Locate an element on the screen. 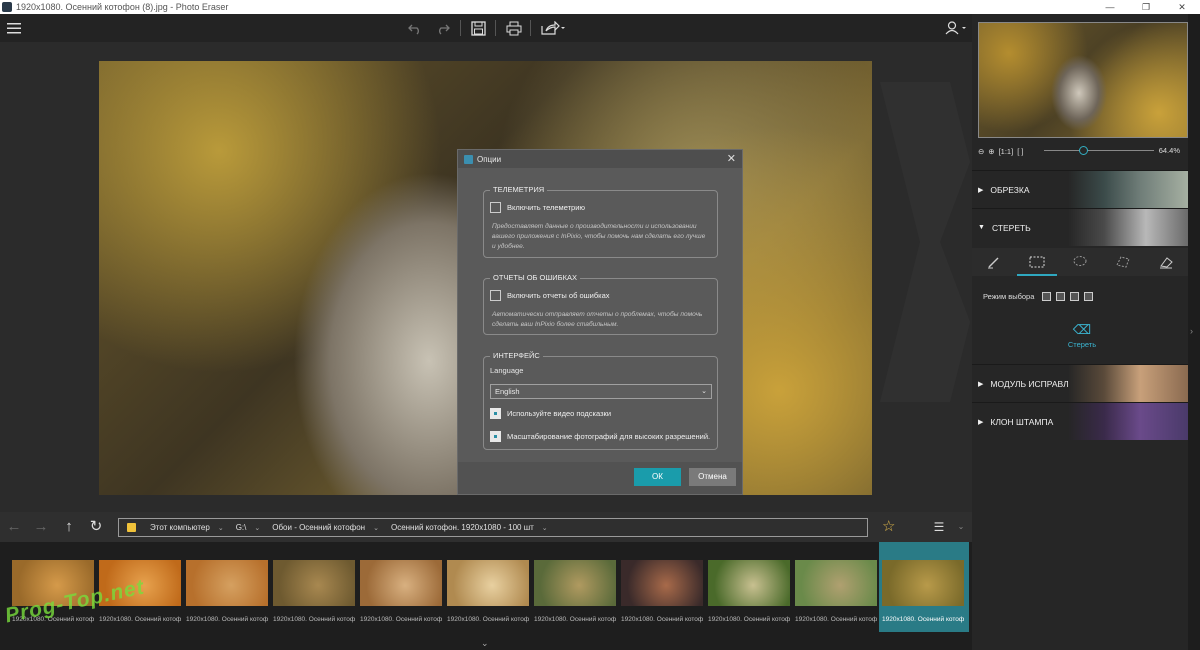  section-clone: ▶ КЛОН ШТАМПА is located at coordinates (1080, 421).